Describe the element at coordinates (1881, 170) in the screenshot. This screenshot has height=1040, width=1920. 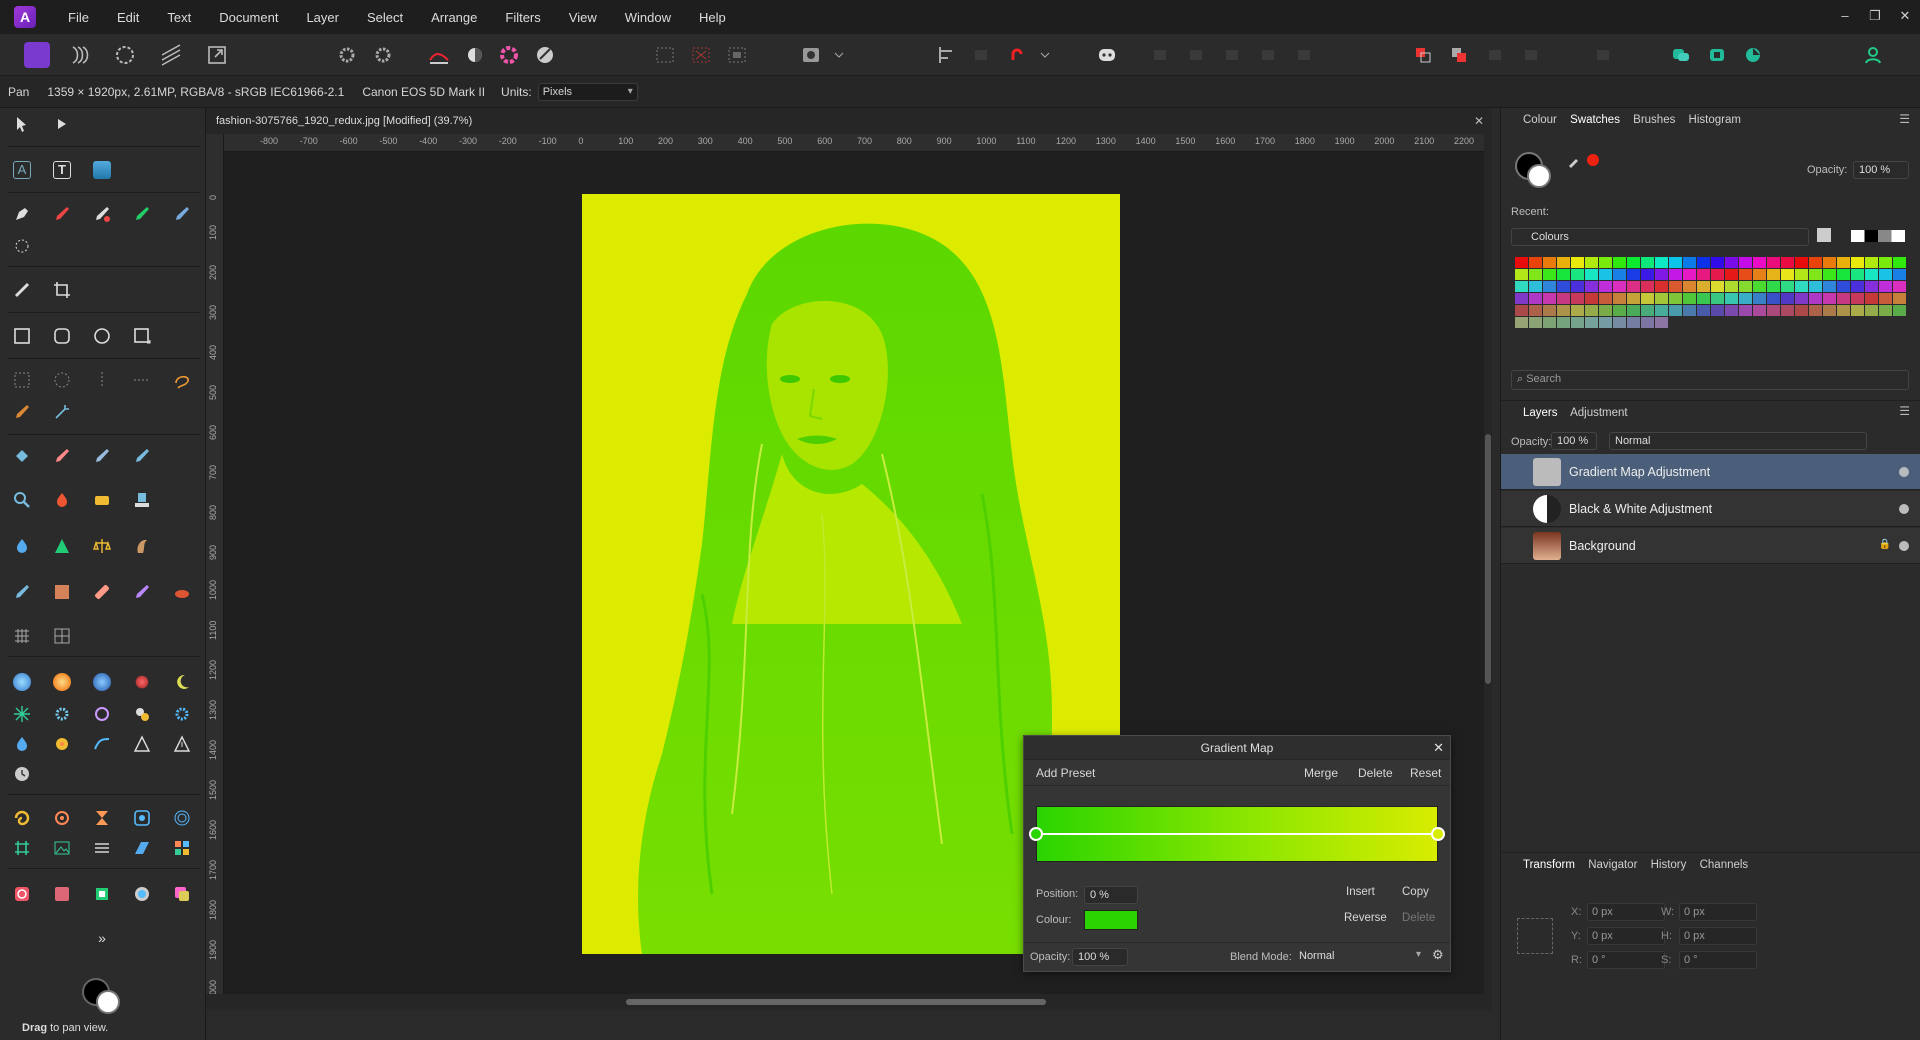
I see `swatches-opacity-input: 100 %` at that location.